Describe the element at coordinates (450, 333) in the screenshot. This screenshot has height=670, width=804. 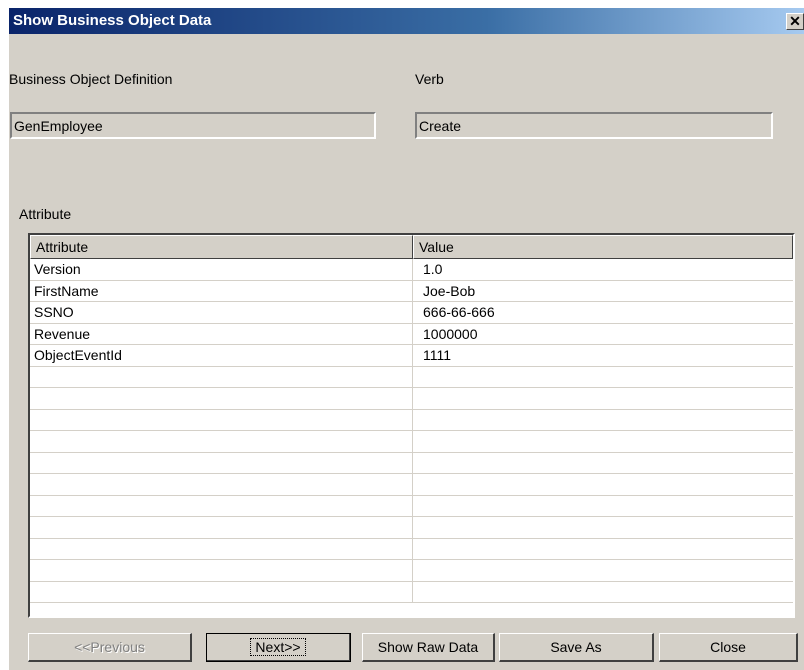
I see `value-cell: 1000000` at that location.